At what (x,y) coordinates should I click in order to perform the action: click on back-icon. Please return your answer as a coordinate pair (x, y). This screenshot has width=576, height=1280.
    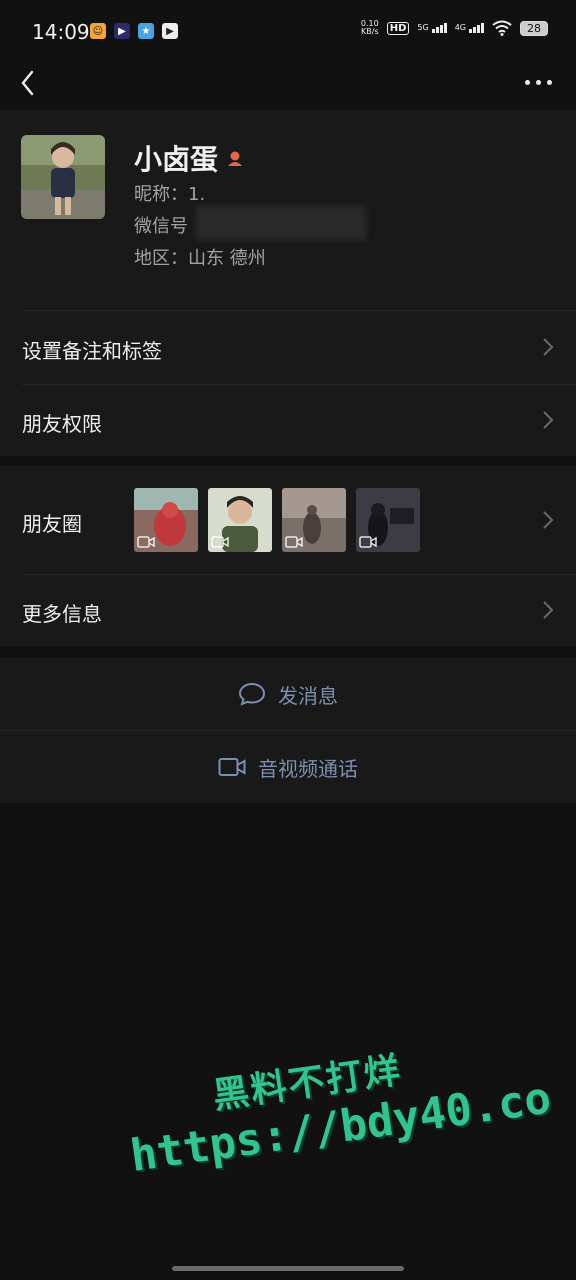
    Looking at the image, I should click on (33, 83).